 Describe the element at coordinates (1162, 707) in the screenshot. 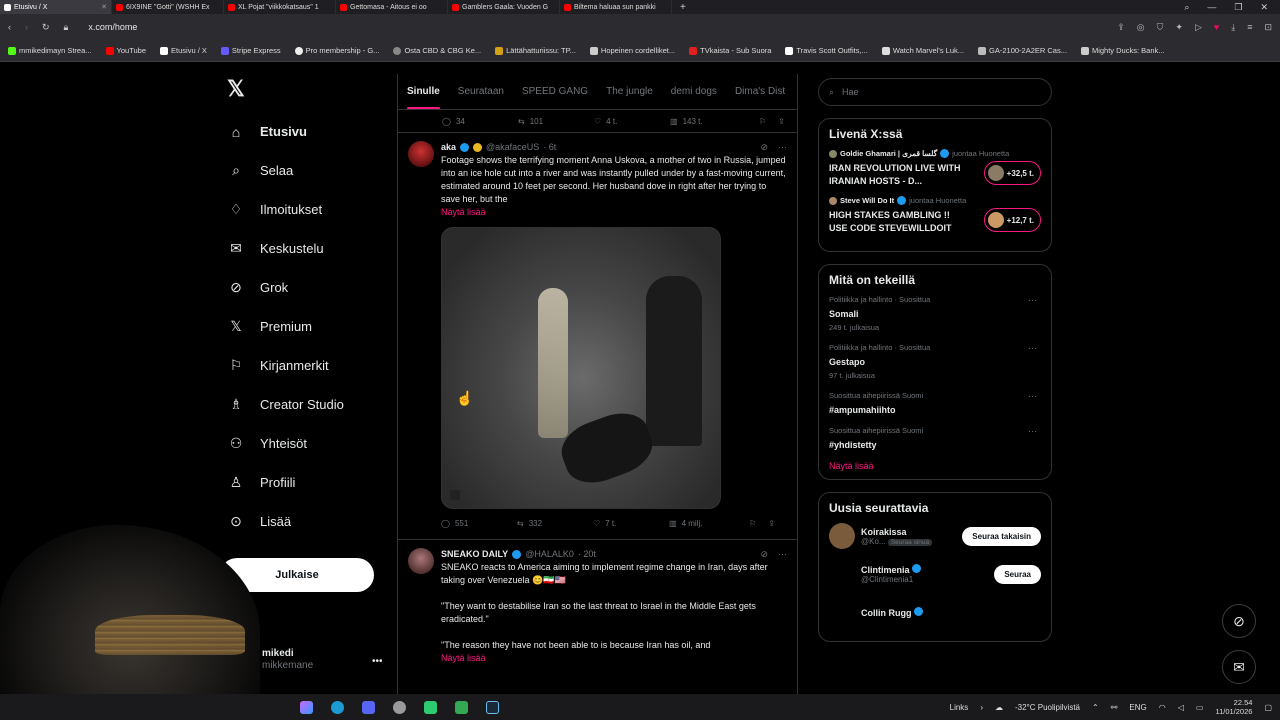

I see `wifi-icon: ◠` at that location.